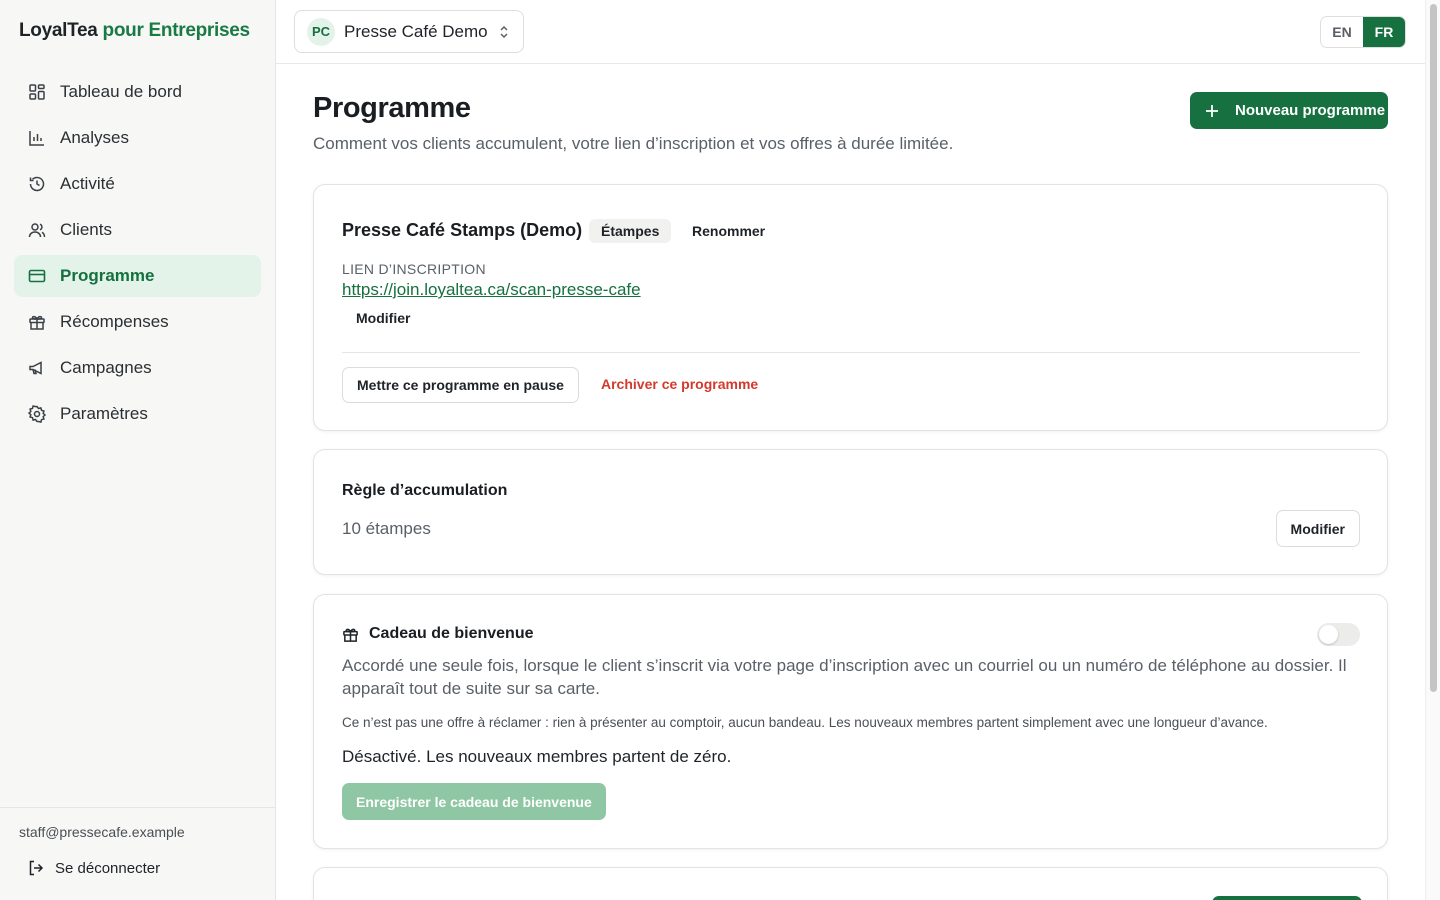 Image resolution: width=1440 pixels, height=900 pixels. What do you see at coordinates (121, 91) in the screenshot?
I see `sidebar-item-label: Tableau de bord` at bounding box center [121, 91].